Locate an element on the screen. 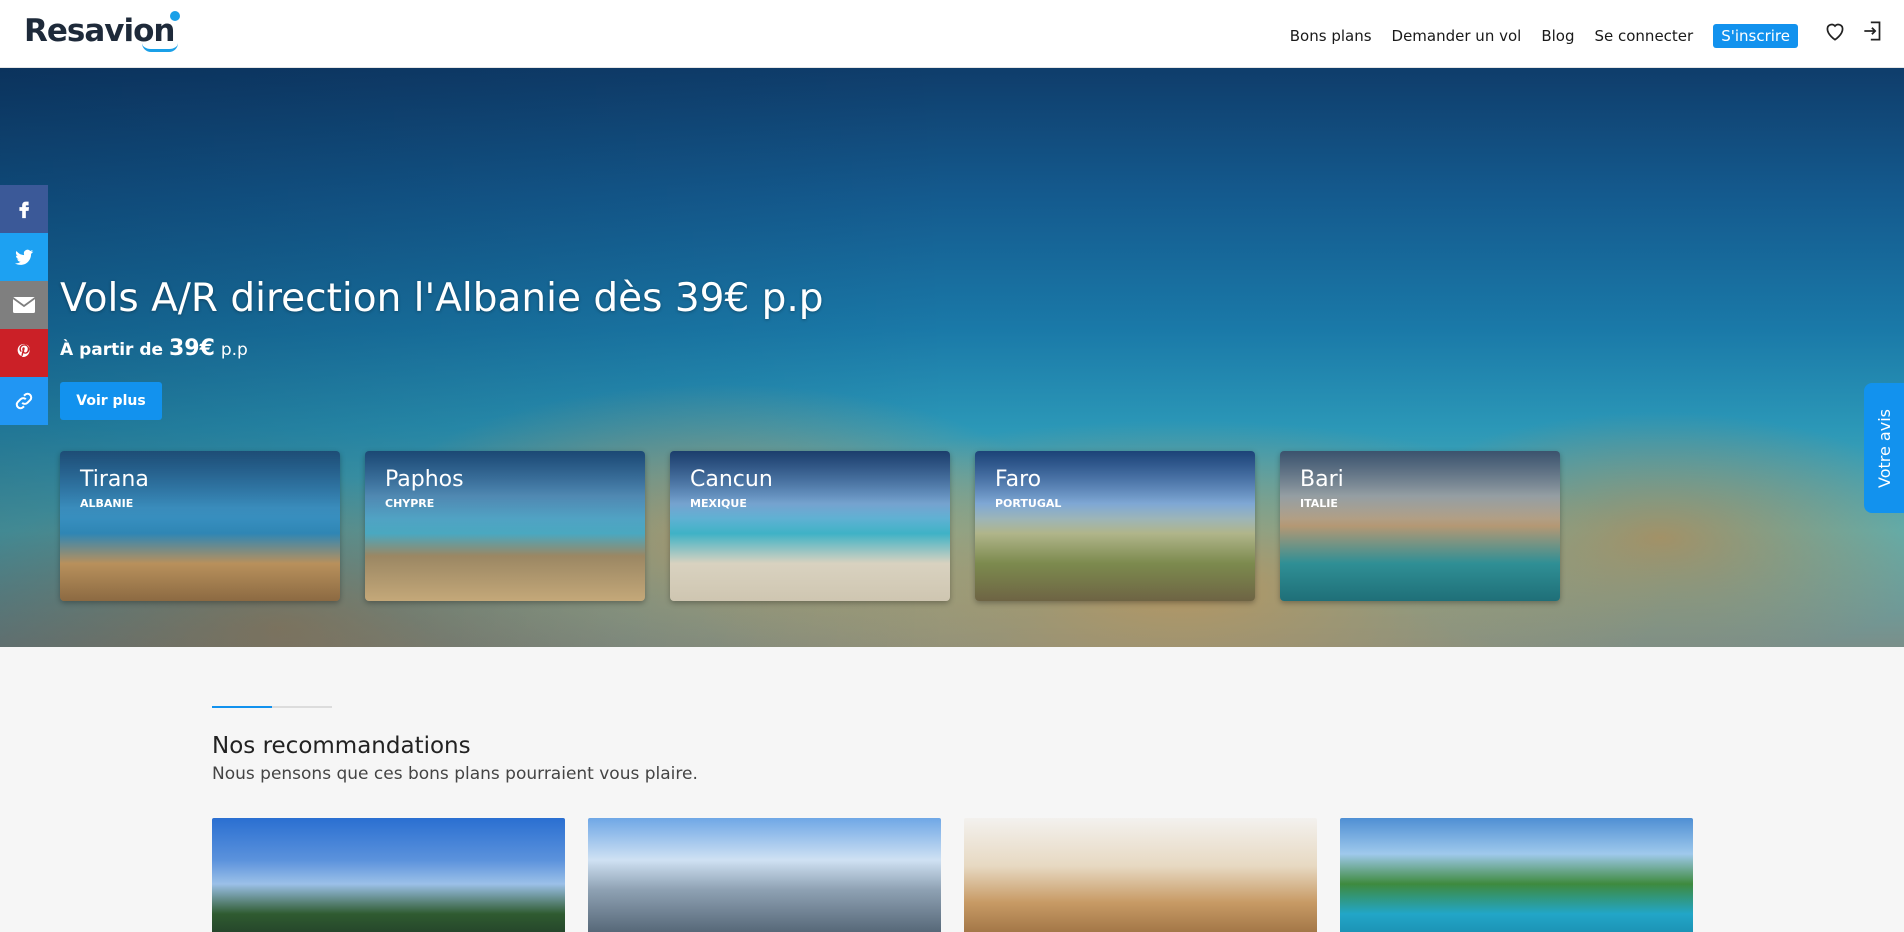  twitter-icon is located at coordinates (24, 257).